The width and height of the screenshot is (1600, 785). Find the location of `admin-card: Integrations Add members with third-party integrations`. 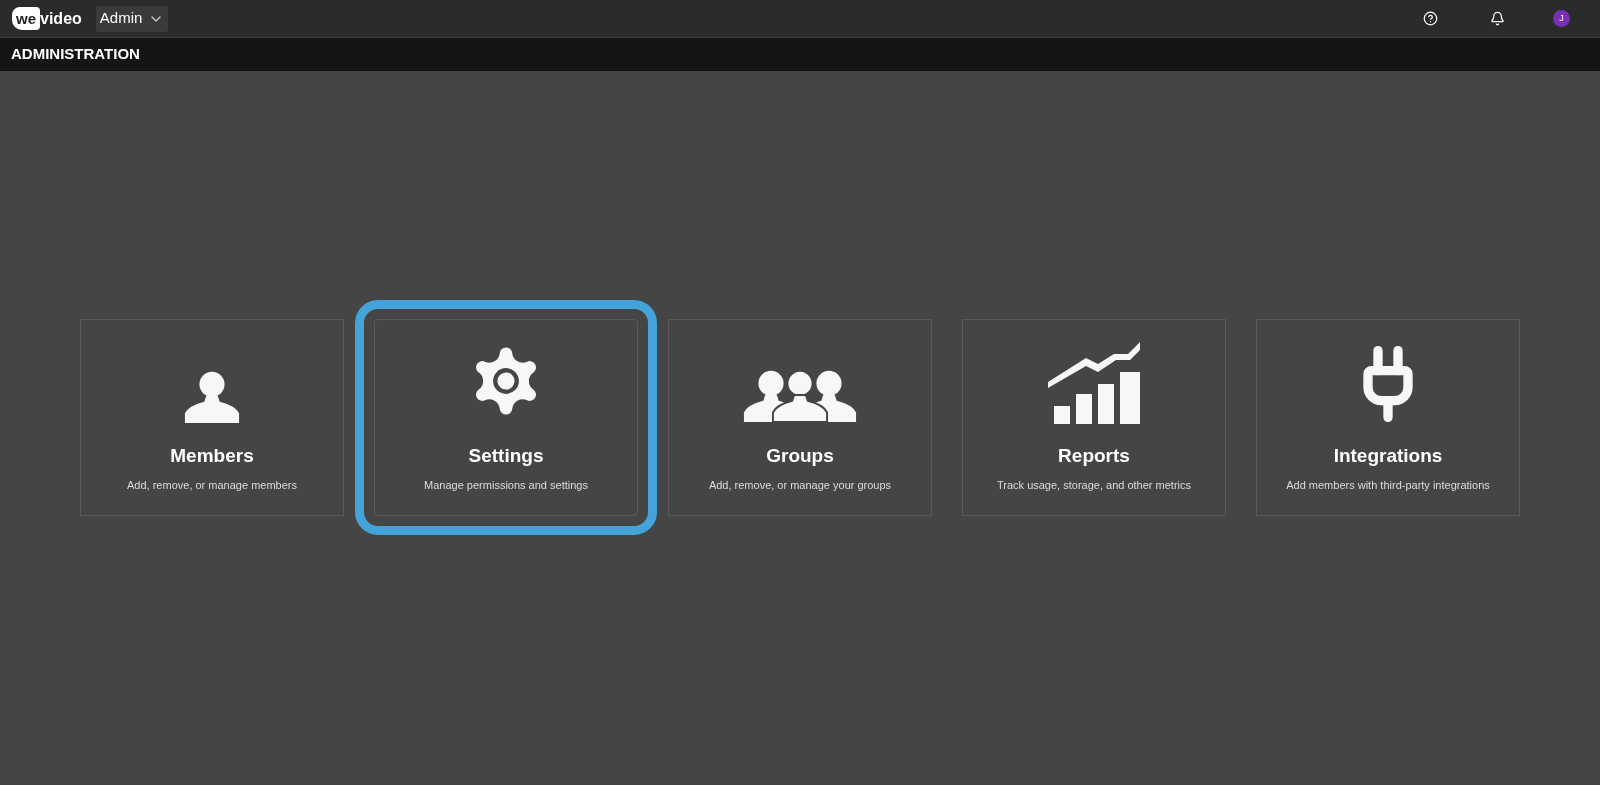

admin-card: Integrations Add members with third-party integrations is located at coordinates (1388, 417).